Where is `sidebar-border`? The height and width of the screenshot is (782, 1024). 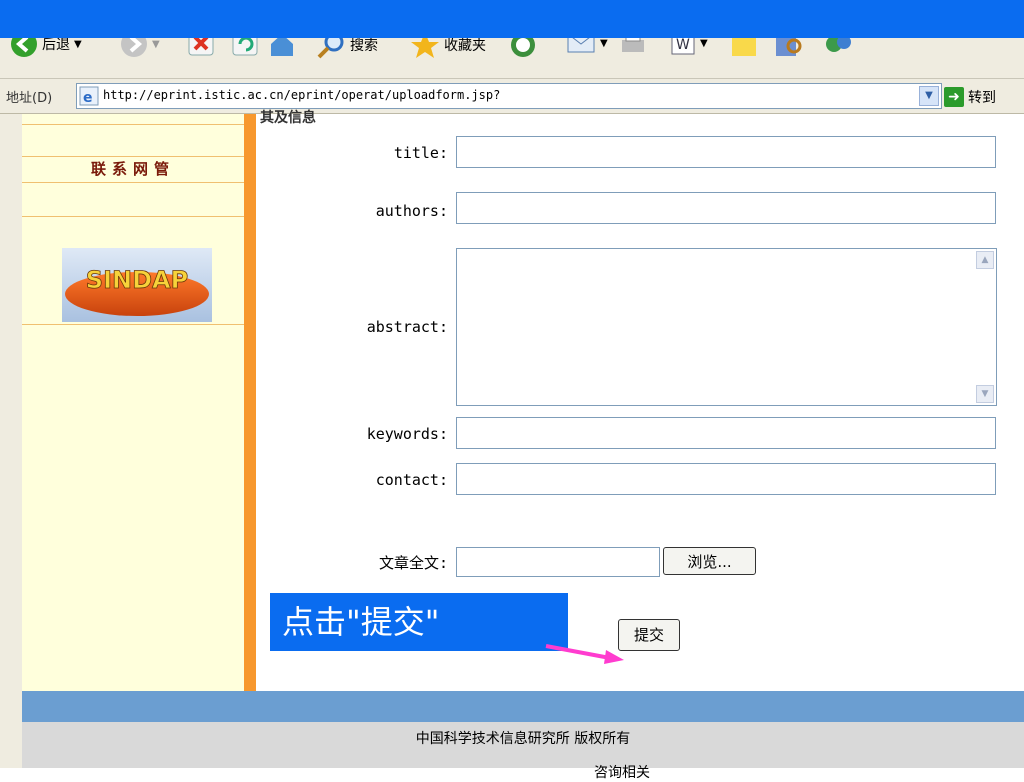 sidebar-border is located at coordinates (250, 402).